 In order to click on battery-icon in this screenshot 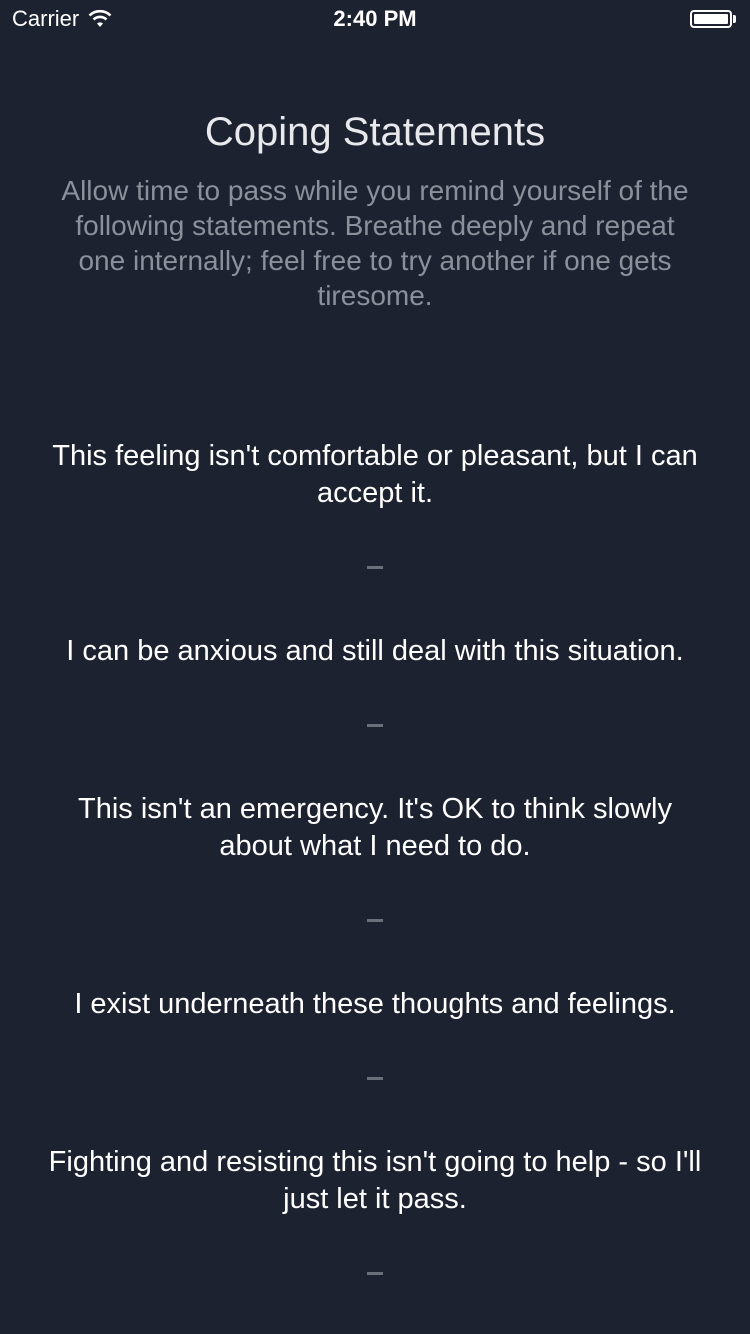, I will do `click(714, 20)`.